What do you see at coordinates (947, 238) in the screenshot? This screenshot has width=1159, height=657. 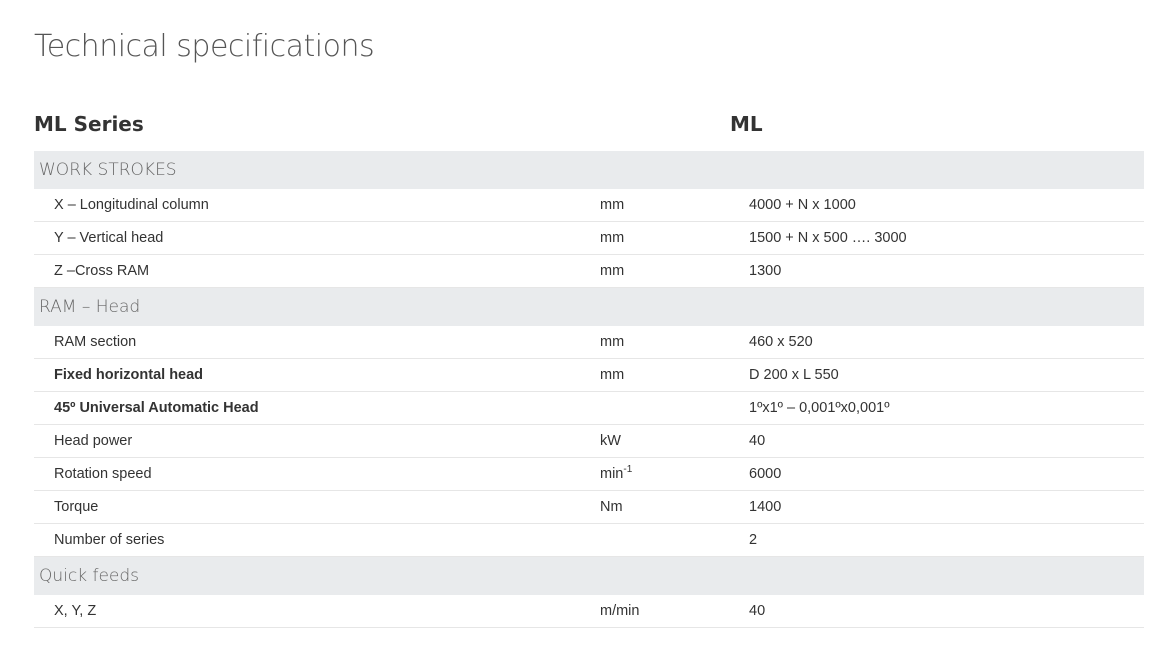 I see `spec-value: 1500 + N x 500 …. 3000` at bounding box center [947, 238].